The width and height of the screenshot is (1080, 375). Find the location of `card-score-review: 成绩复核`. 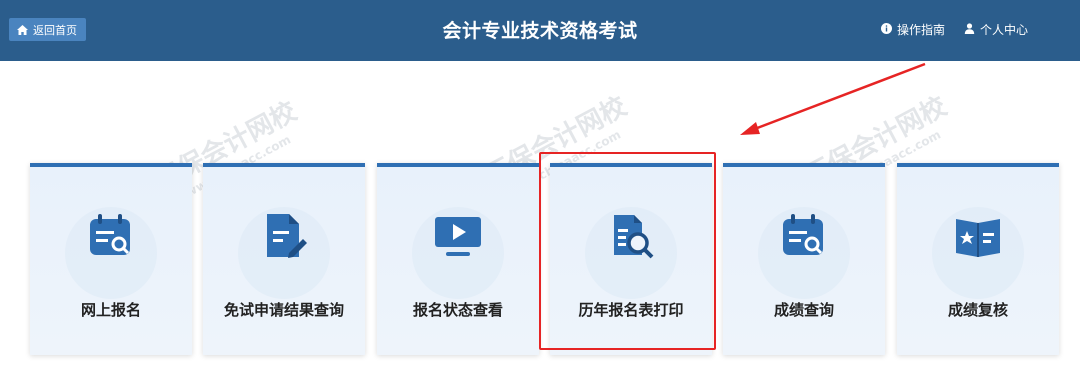

card-score-review: 成绩复核 is located at coordinates (978, 259).